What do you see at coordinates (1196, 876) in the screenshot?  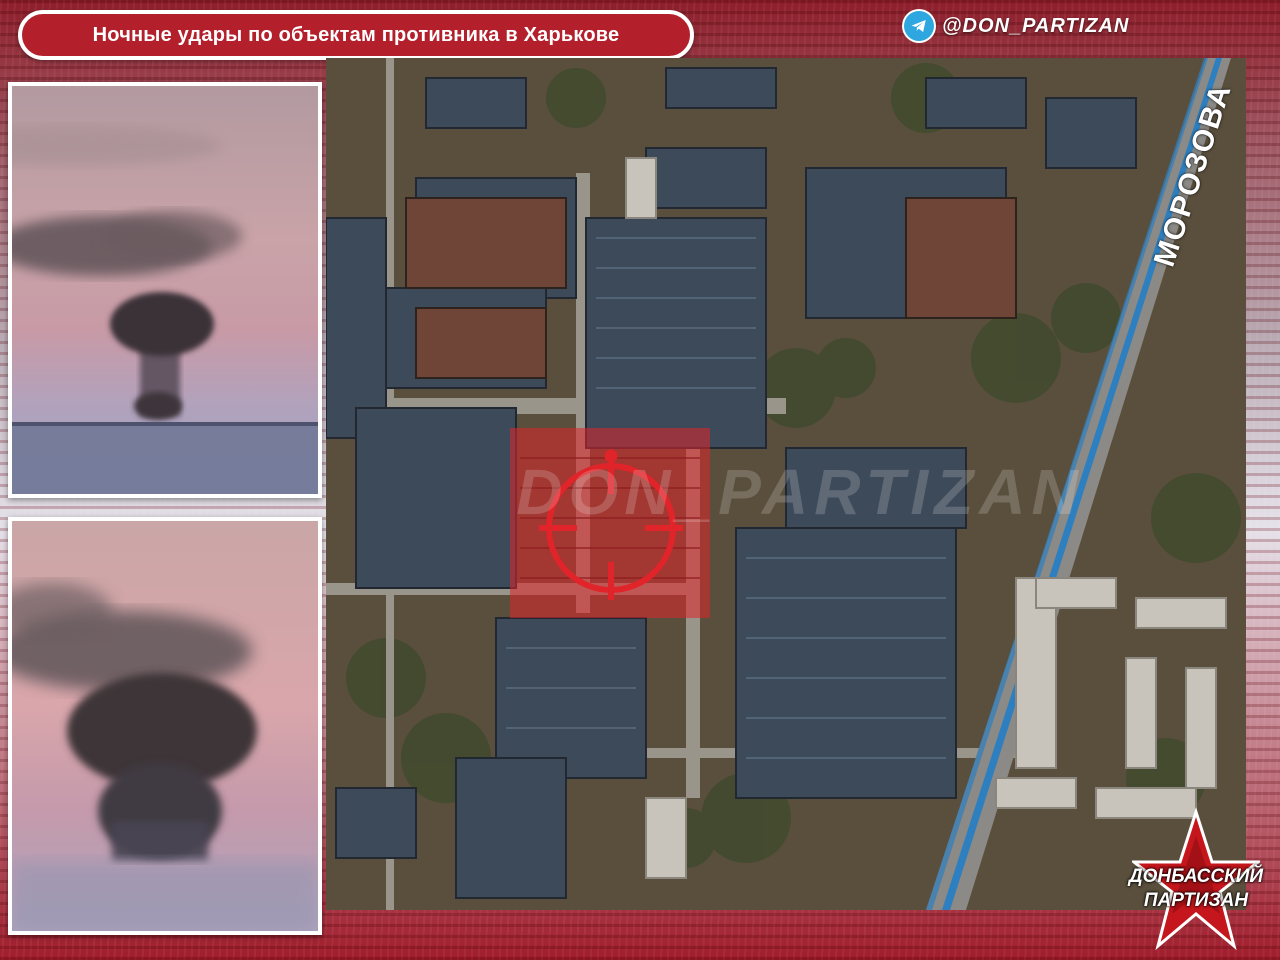 I see `logo-line-1: ДОНБАССКИЙ` at bounding box center [1196, 876].